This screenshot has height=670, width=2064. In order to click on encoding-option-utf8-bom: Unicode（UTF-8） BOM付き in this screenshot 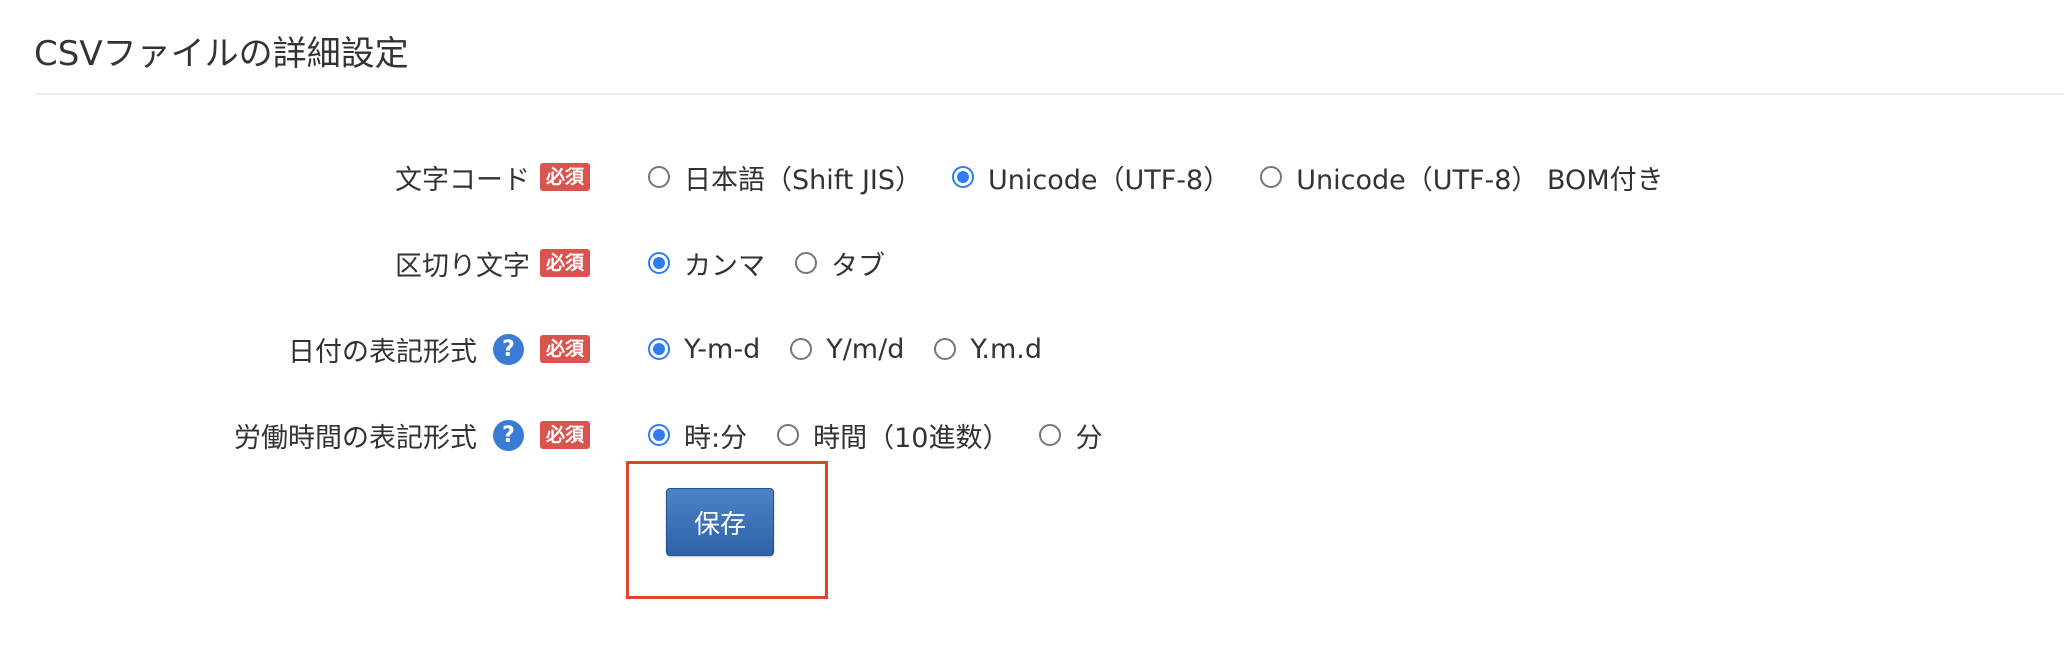, I will do `click(1462, 177)`.